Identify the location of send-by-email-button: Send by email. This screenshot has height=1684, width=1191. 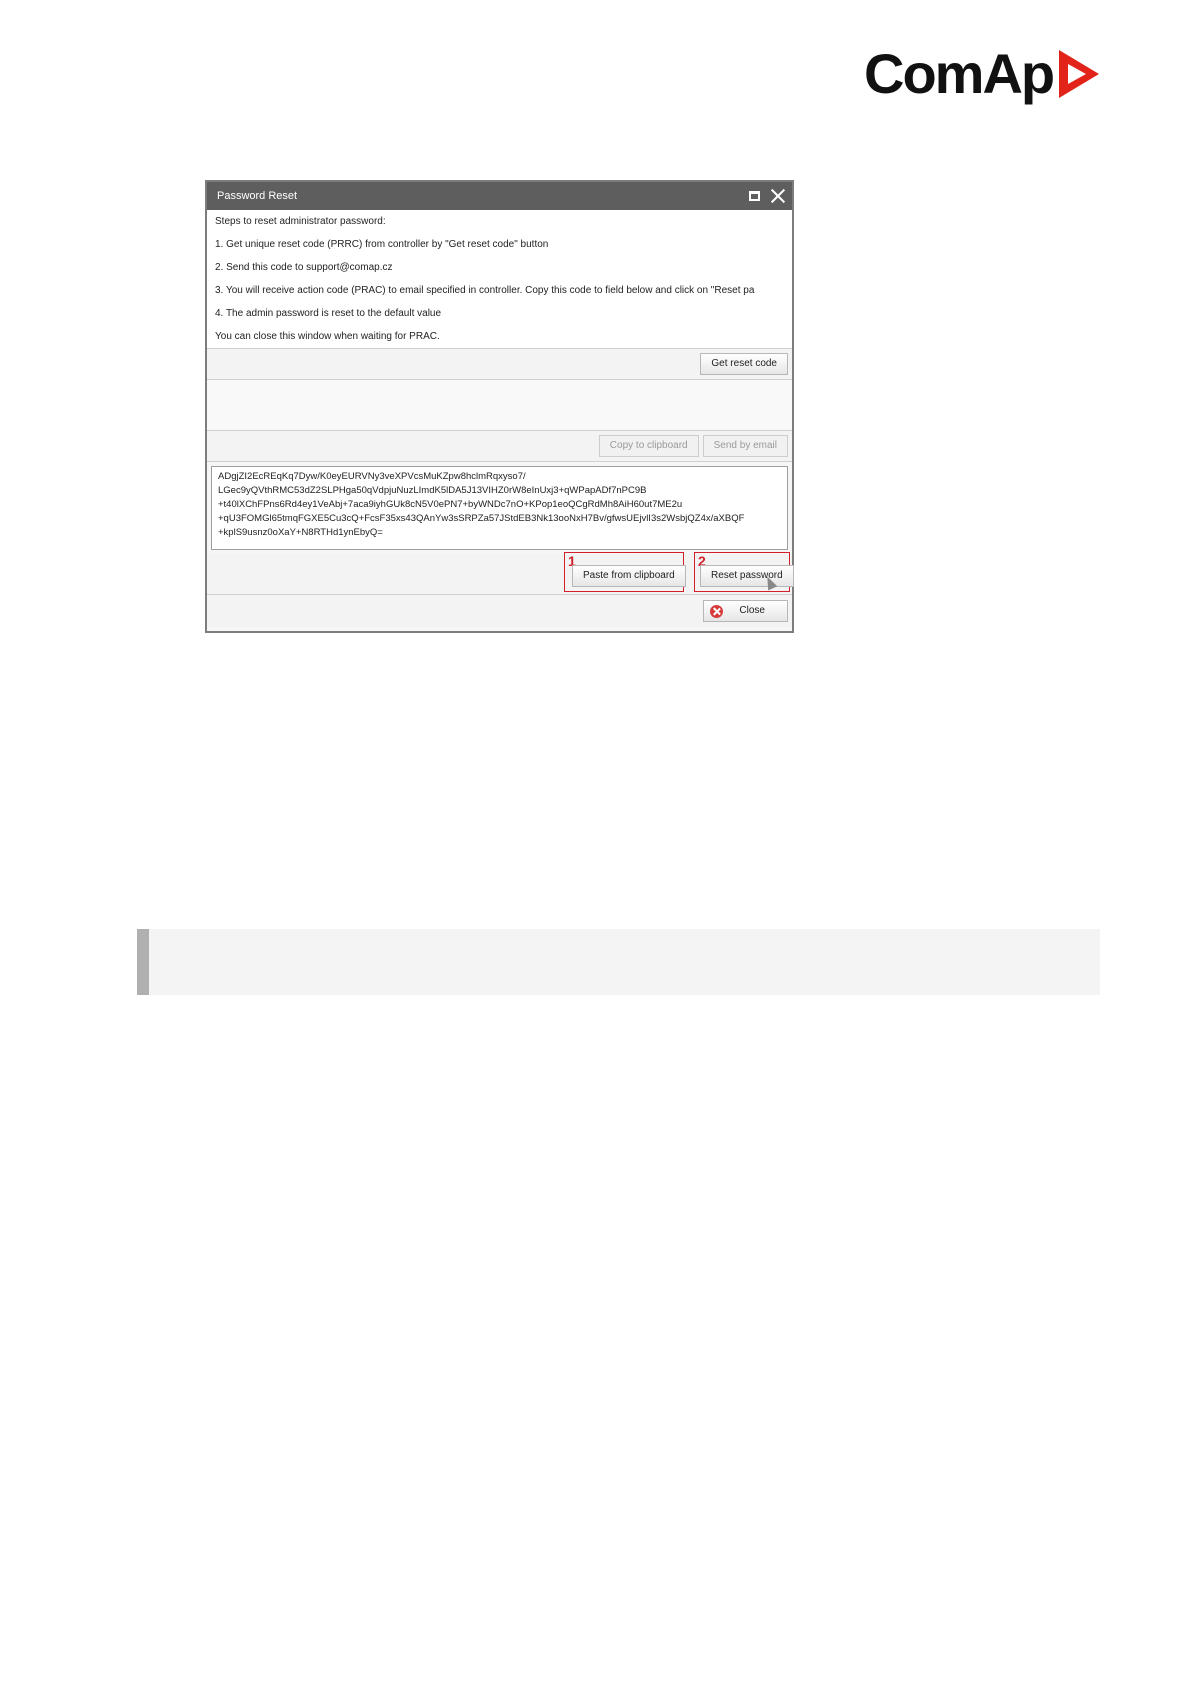
(745, 446).